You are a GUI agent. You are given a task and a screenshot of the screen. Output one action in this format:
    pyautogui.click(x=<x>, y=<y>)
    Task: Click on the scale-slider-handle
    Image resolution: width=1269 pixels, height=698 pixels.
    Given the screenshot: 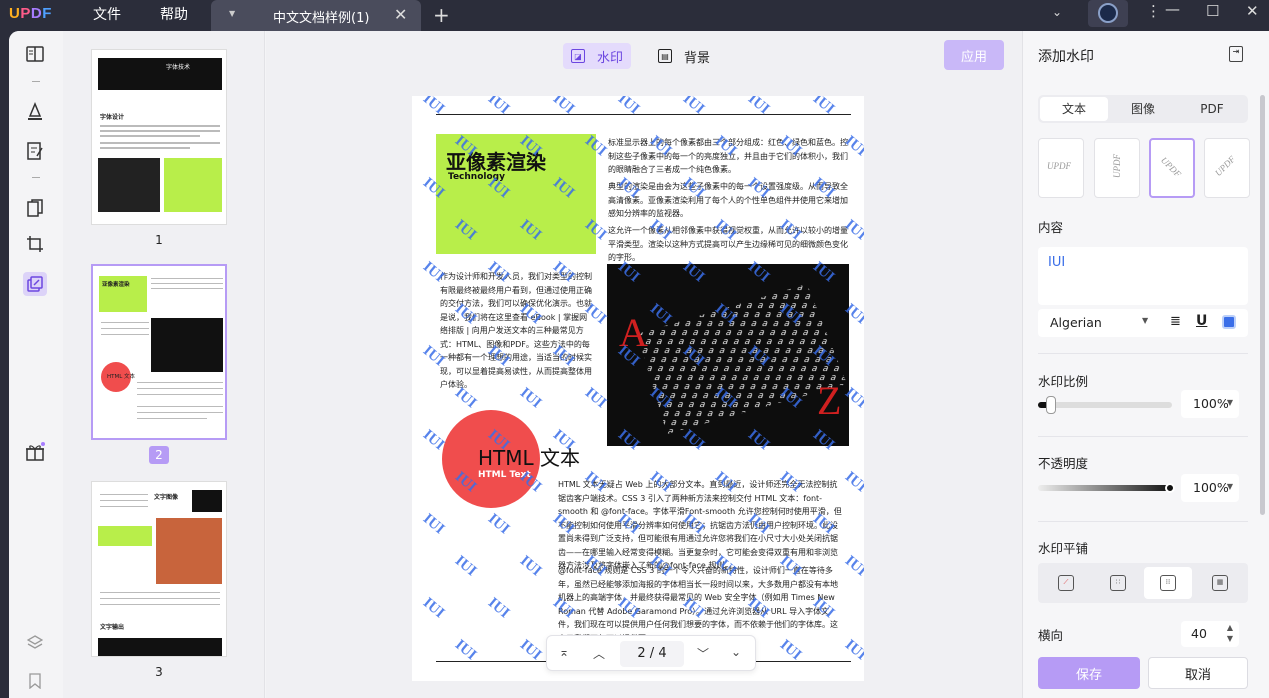 What is the action you would take?
    pyautogui.click(x=1051, y=405)
    